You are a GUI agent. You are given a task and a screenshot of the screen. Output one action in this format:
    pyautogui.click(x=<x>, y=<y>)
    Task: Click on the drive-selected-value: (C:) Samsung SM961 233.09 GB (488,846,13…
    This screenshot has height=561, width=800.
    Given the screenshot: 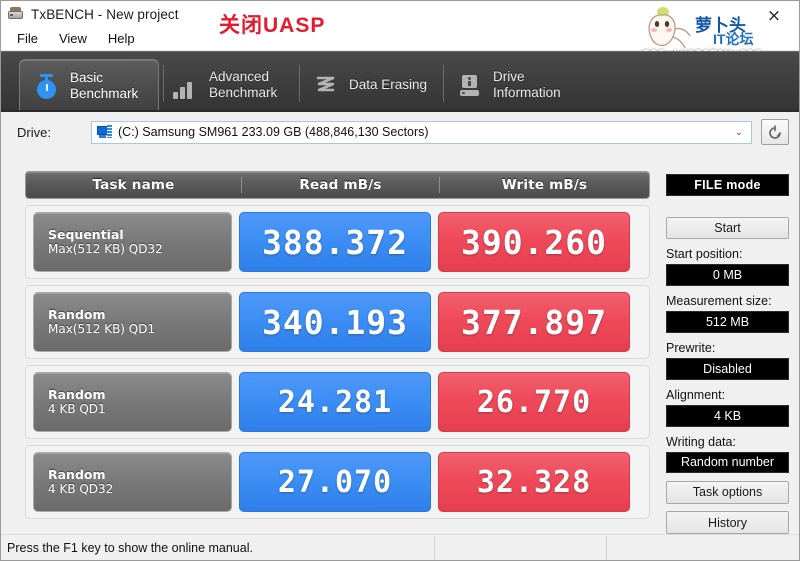 What is the action you would take?
    pyautogui.click(x=273, y=132)
    